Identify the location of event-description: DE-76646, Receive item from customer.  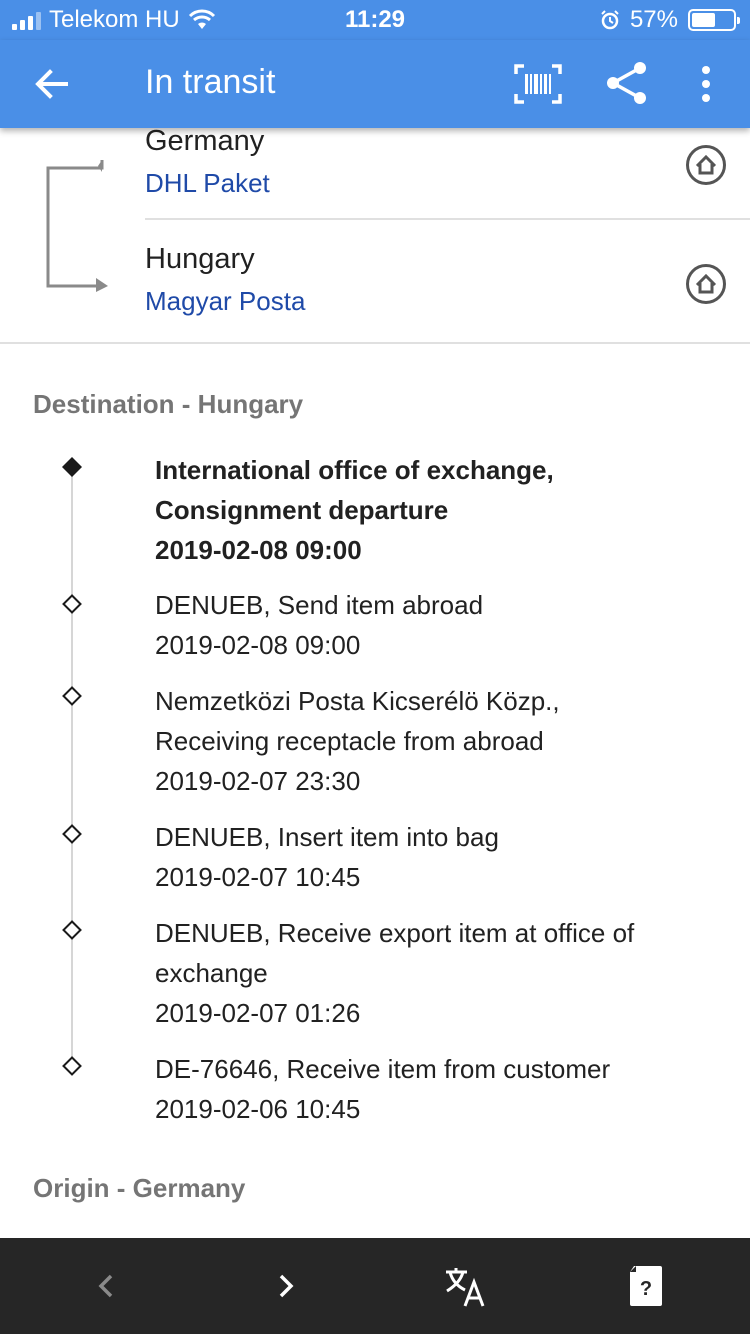
(383, 1069).